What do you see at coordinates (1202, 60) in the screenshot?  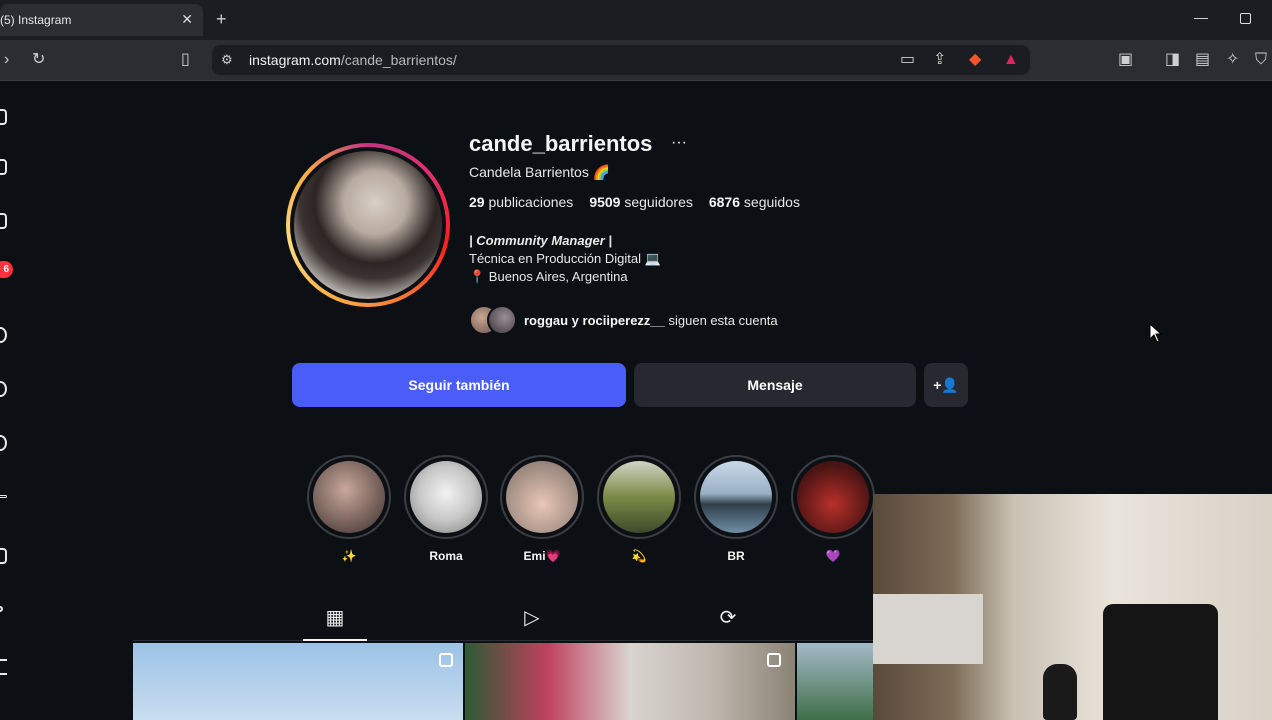 I see `wallet-icon: ▤` at bounding box center [1202, 60].